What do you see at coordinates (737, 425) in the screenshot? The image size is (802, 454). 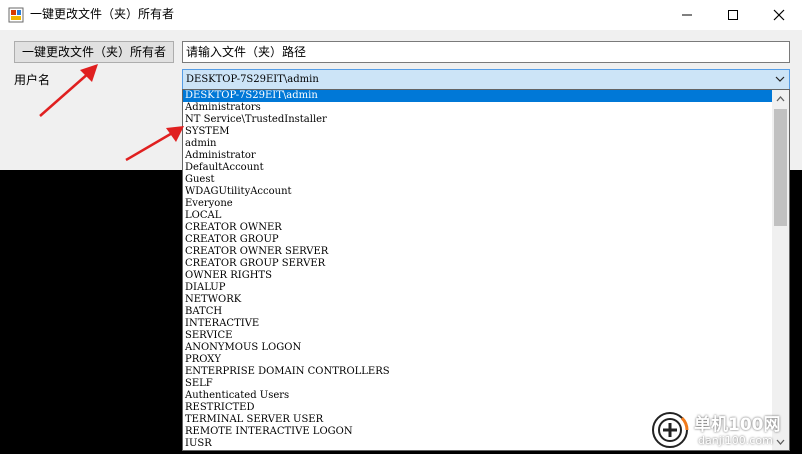 I see `watermark-name: 单机100网` at bounding box center [737, 425].